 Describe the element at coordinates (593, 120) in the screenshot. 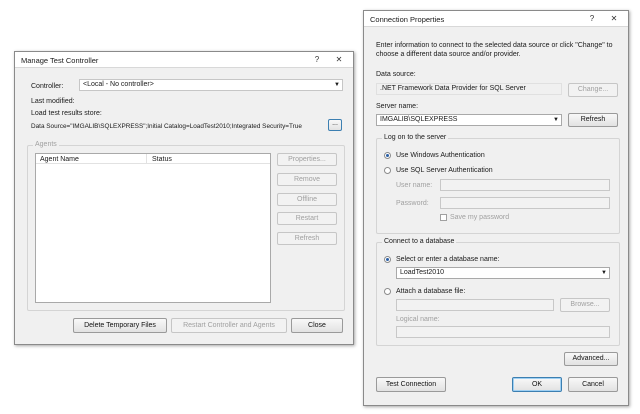

I see `refresh-button: Refresh` at that location.